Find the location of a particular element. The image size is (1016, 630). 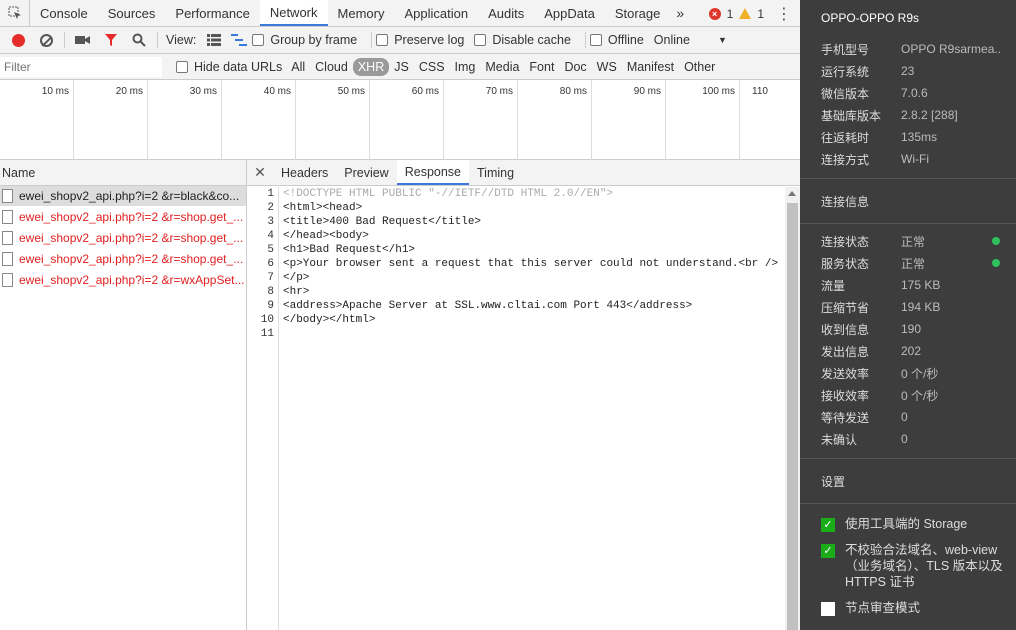

detail-tab-timing: Timing is located at coordinates (495, 172).